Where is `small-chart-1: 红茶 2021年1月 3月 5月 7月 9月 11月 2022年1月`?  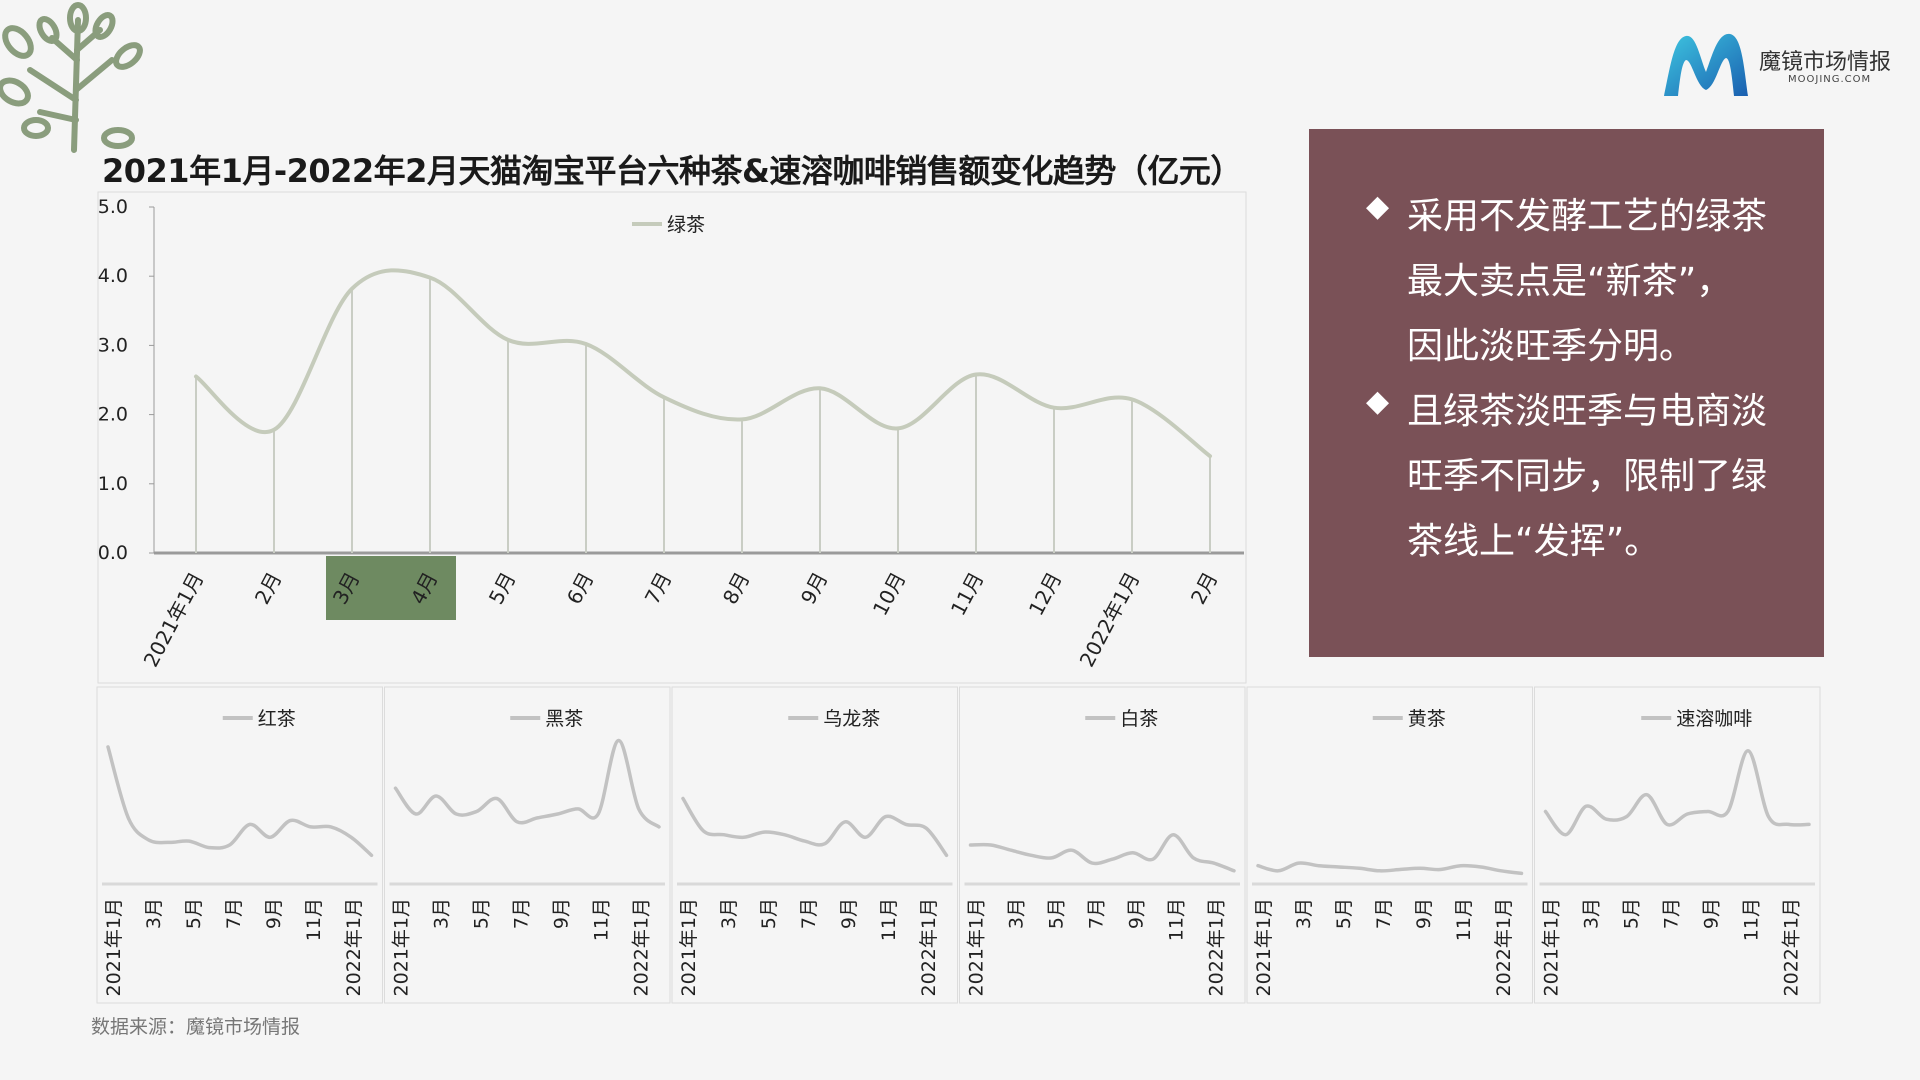 small-chart-1: 红茶 2021年1月 3月 5月 7月 9月 11月 2022年1月 is located at coordinates (239, 845).